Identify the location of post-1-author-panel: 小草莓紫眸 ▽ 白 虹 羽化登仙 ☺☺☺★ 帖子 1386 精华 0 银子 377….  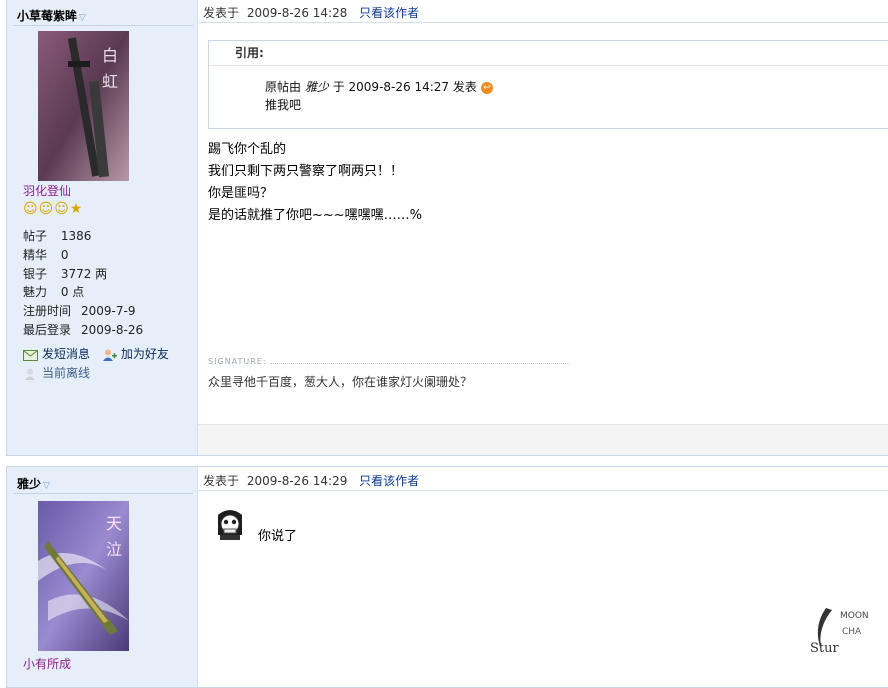
(102, 227).